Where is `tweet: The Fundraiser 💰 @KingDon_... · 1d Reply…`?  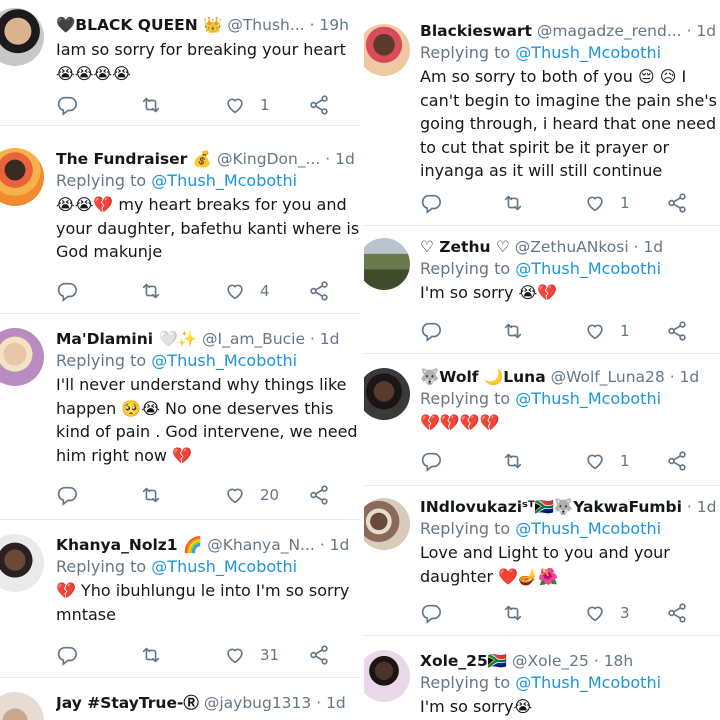
tweet: The Fundraiser 💰 @KingDon_... · 1d Reply… is located at coordinates (180, 224).